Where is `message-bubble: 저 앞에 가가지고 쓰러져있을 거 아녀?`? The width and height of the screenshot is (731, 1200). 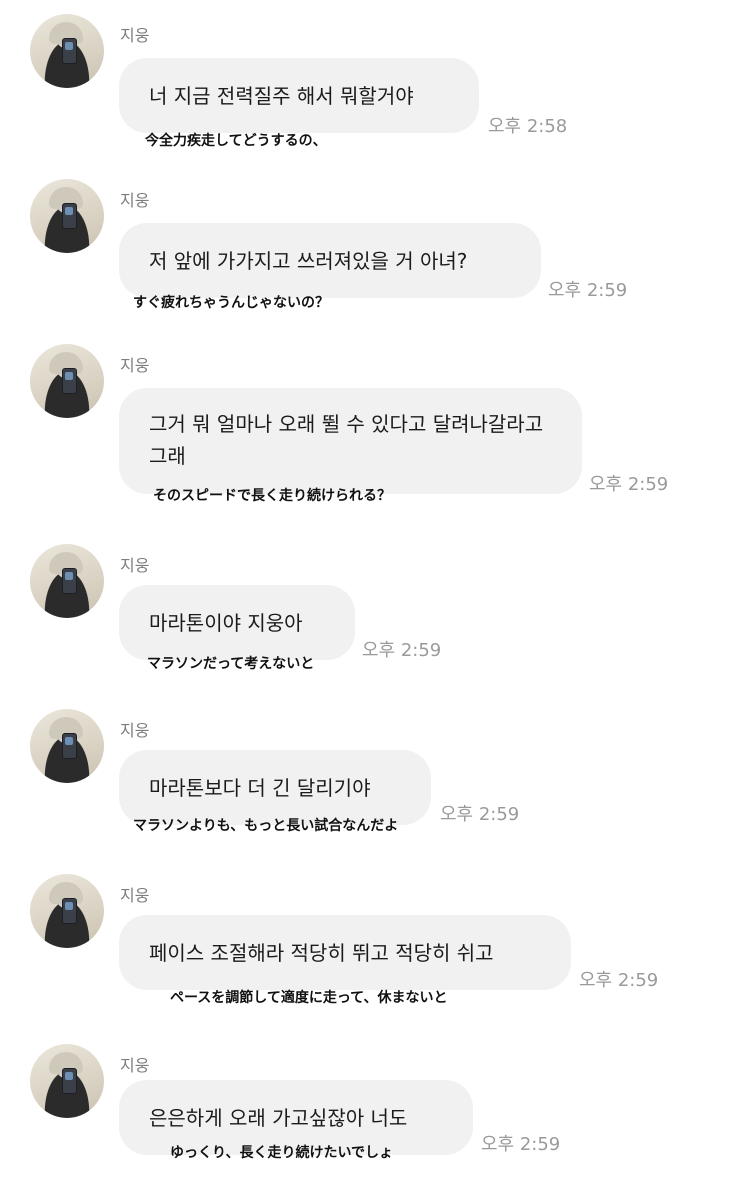
message-bubble: 저 앞에 가가지고 쓰러져있을 거 아녀? is located at coordinates (330, 260).